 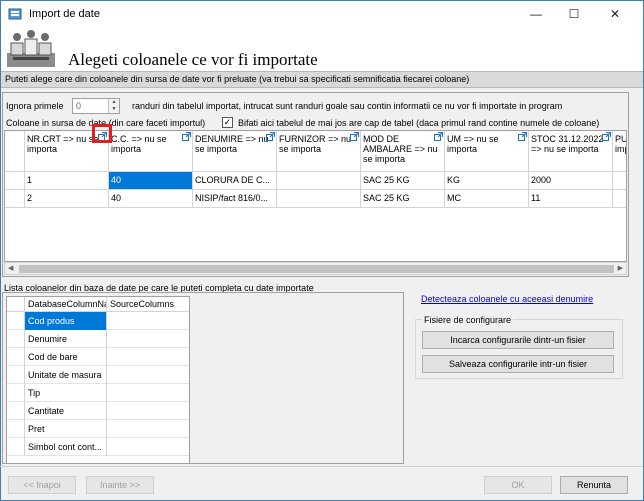 What do you see at coordinates (487, 181) in the screenshot?
I see `grid-cell: KG` at bounding box center [487, 181].